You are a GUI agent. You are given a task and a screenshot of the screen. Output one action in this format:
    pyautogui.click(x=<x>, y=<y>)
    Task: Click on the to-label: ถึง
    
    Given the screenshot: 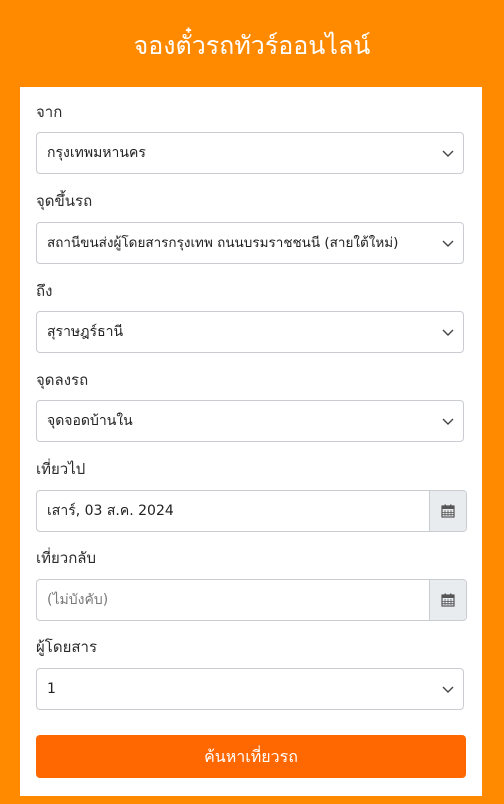 What is the action you would take?
    pyautogui.click(x=44, y=291)
    